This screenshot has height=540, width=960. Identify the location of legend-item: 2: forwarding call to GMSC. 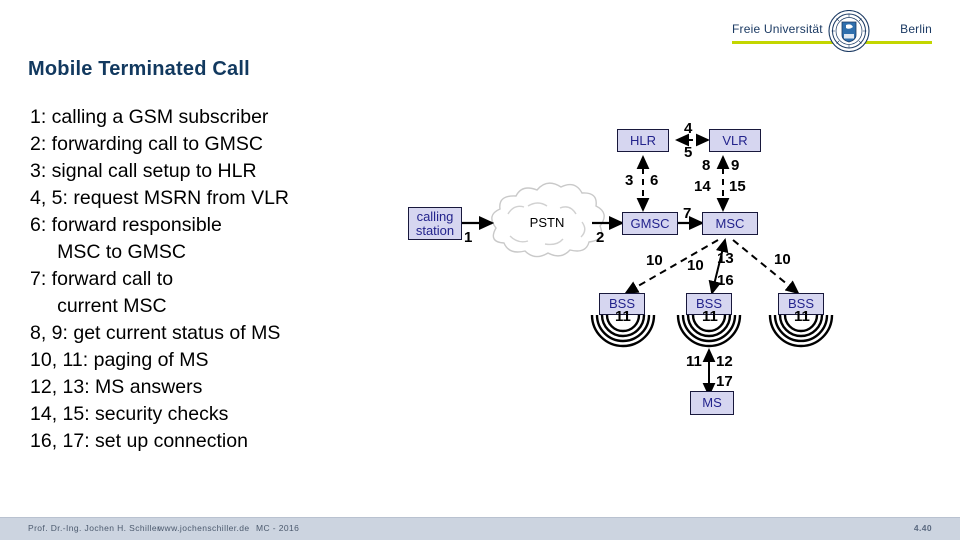
(147, 144).